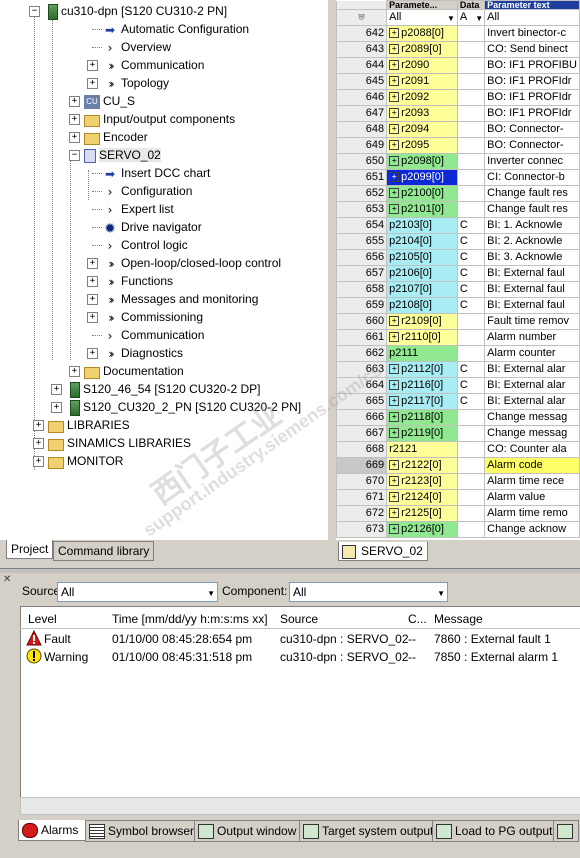 Image resolution: width=580 pixels, height=858 pixels. I want to click on tab-command-library: Command library, so click(104, 551).